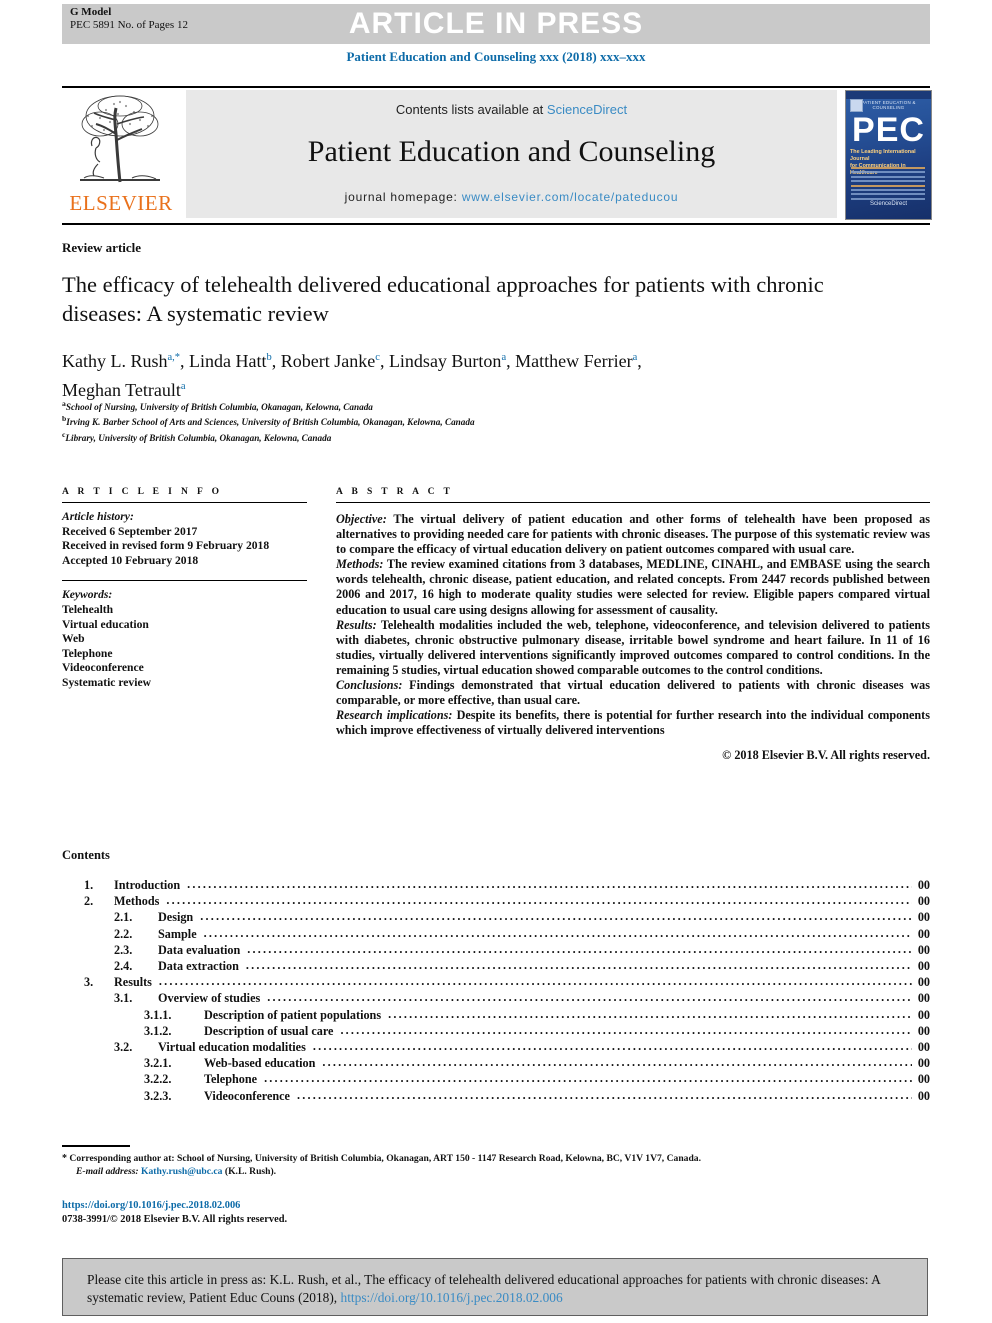 Image resolution: width=992 pixels, height=1323 pixels. What do you see at coordinates (142, 492) in the screenshot?
I see `article-info-heading: A R T I C L E I N F O` at bounding box center [142, 492].